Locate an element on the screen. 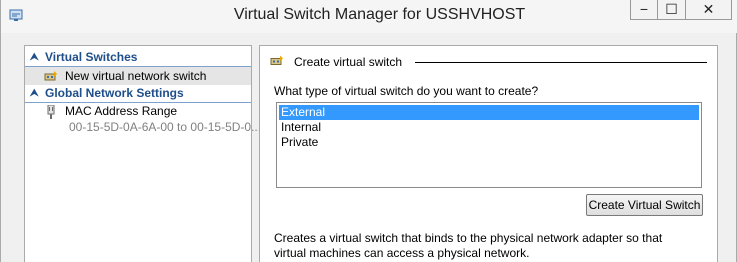  network-adapter-icon is located at coordinates (51, 112).